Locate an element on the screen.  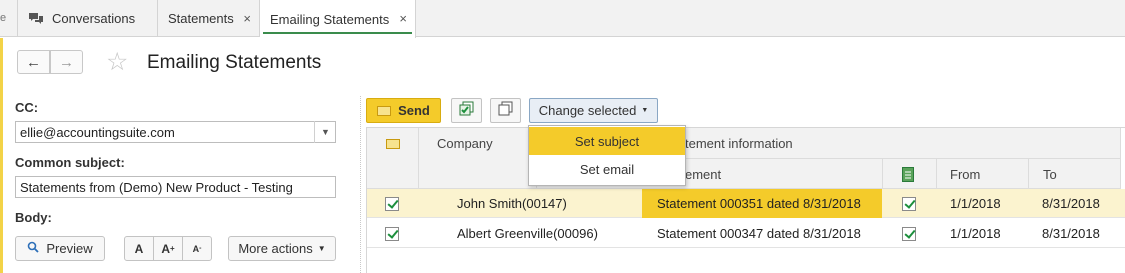
header-email-column is located at coordinates (393, 158).